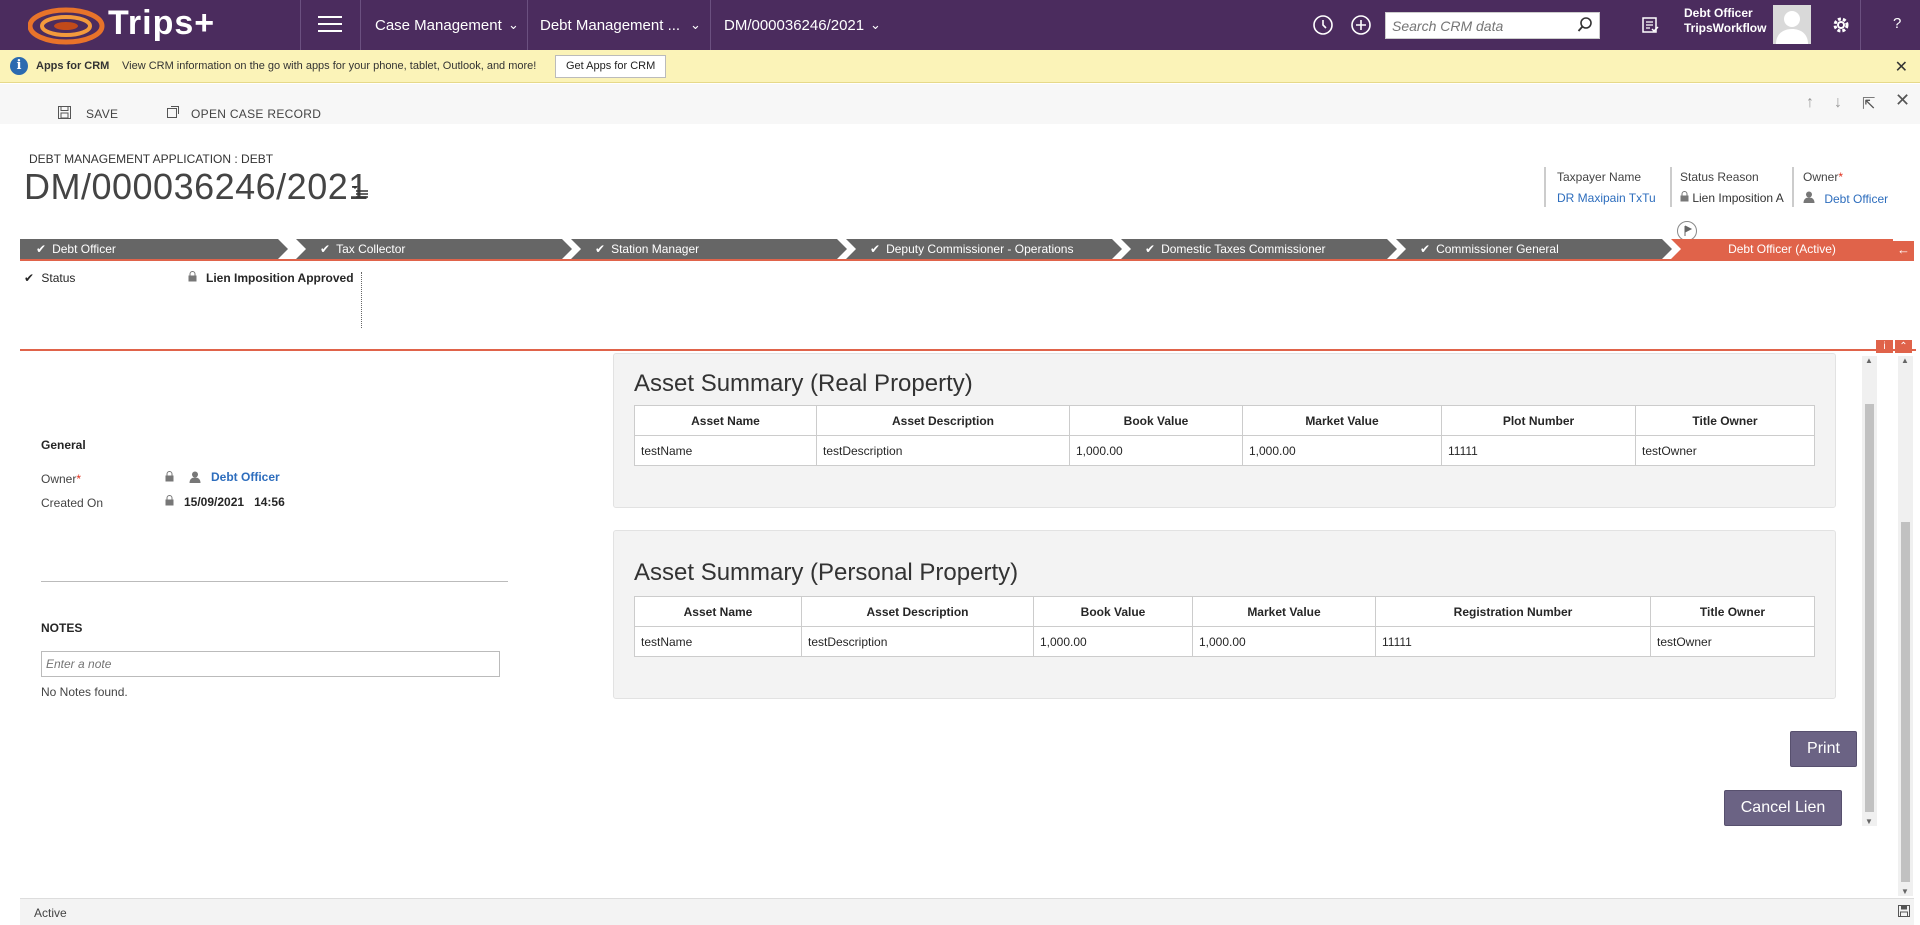 The width and height of the screenshot is (1920, 925). I want to click on avatar, so click(1792, 24).